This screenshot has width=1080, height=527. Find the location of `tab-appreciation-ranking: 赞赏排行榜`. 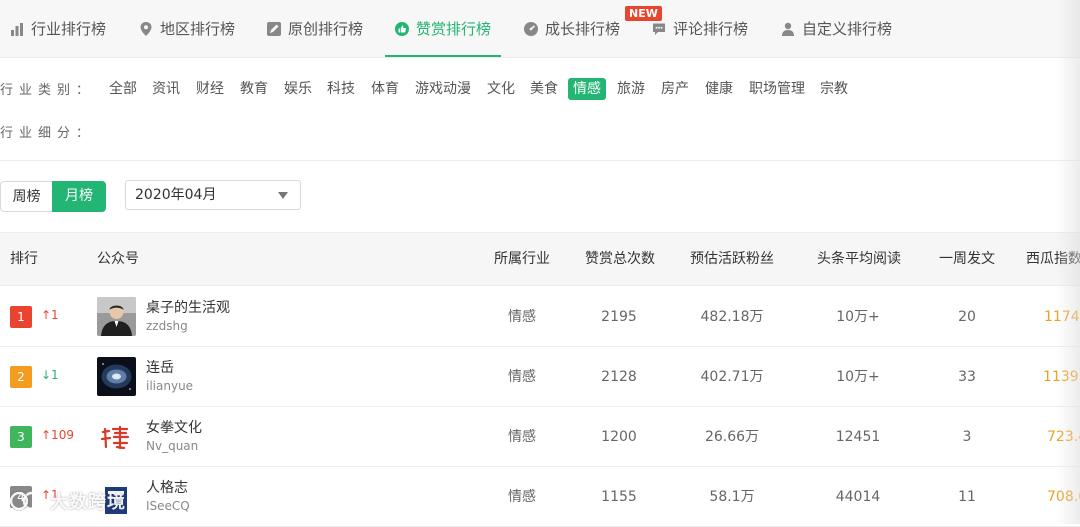

tab-appreciation-ranking: 赞赏排行榜 is located at coordinates (443, 28).